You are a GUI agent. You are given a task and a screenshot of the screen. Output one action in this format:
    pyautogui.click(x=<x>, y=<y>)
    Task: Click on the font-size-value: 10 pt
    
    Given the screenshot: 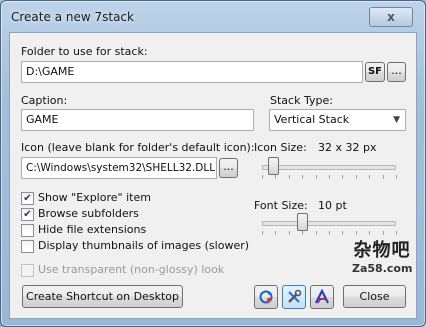 What is the action you would take?
    pyautogui.click(x=332, y=205)
    